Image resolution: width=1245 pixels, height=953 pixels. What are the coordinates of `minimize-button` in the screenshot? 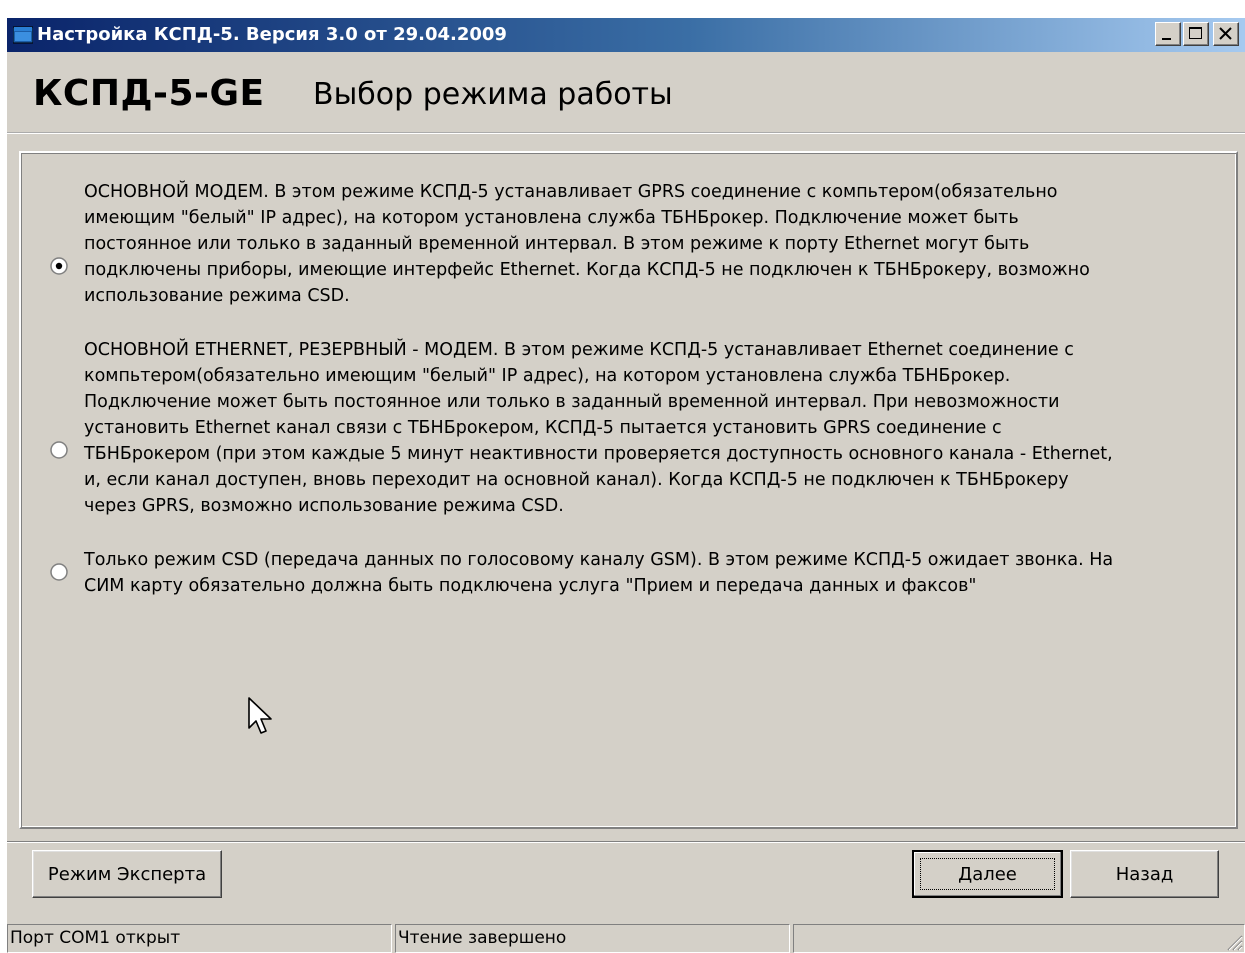 It's located at (1168, 34).